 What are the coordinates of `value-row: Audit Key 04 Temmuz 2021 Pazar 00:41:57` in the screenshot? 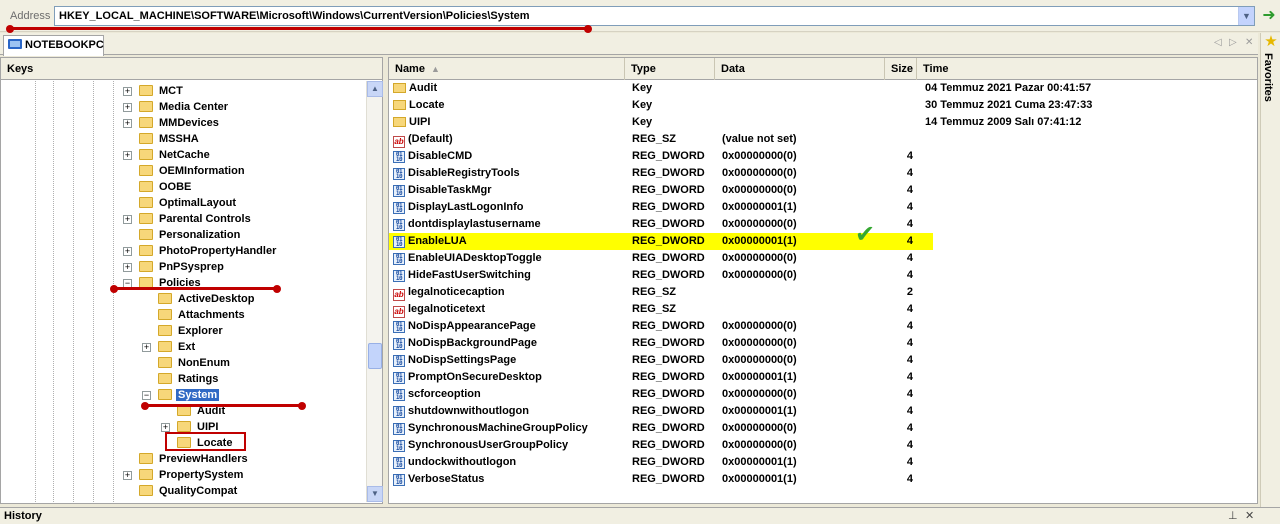 It's located at (823, 88).